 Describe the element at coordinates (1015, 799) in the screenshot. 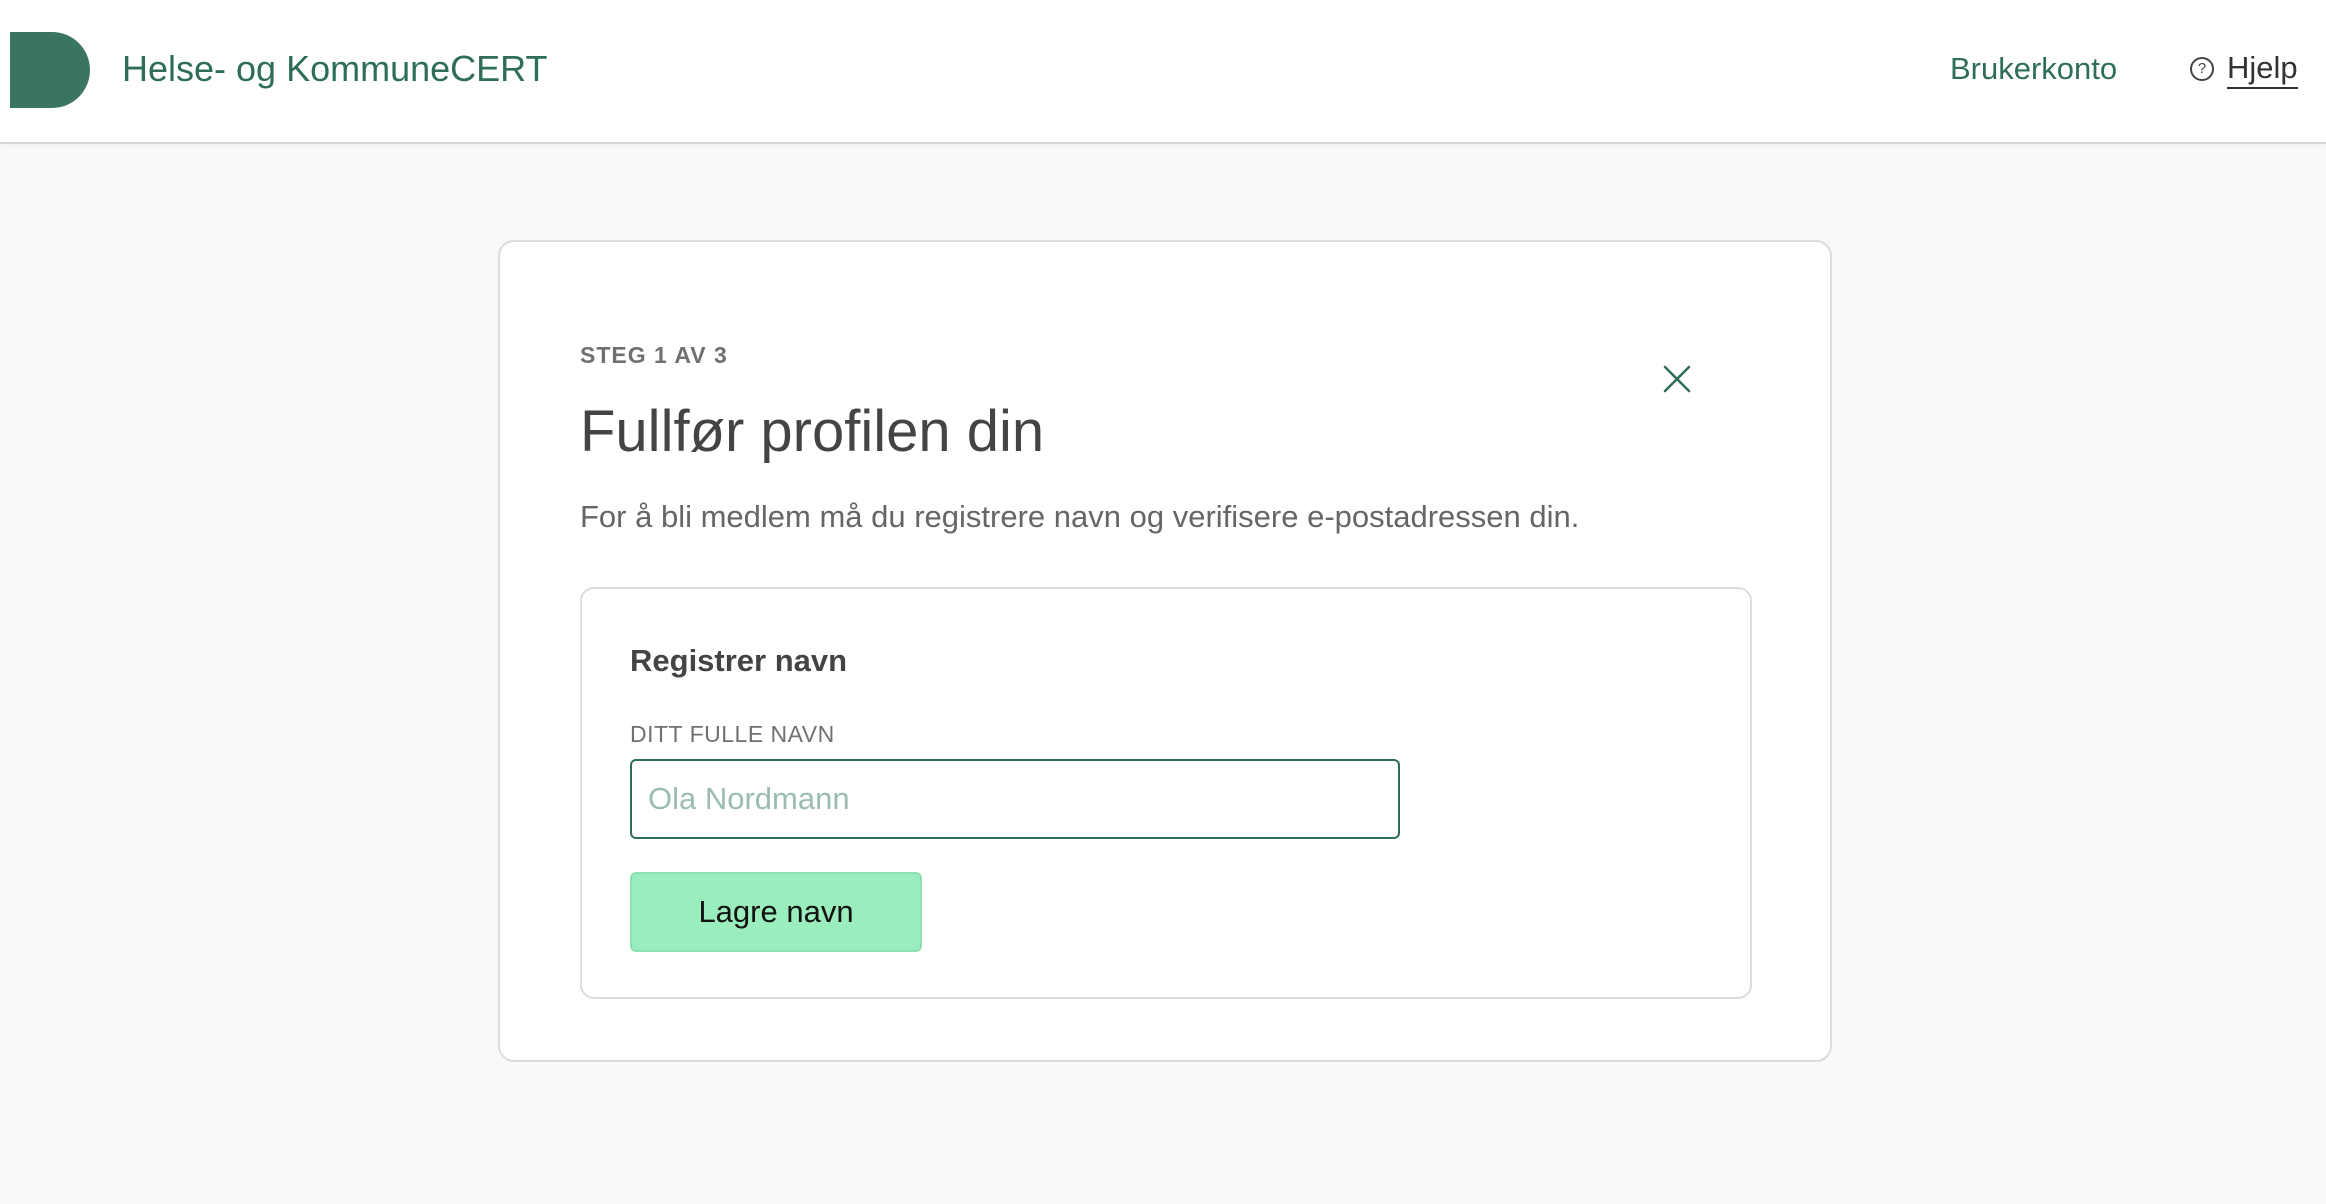

I see `full-name-input` at that location.